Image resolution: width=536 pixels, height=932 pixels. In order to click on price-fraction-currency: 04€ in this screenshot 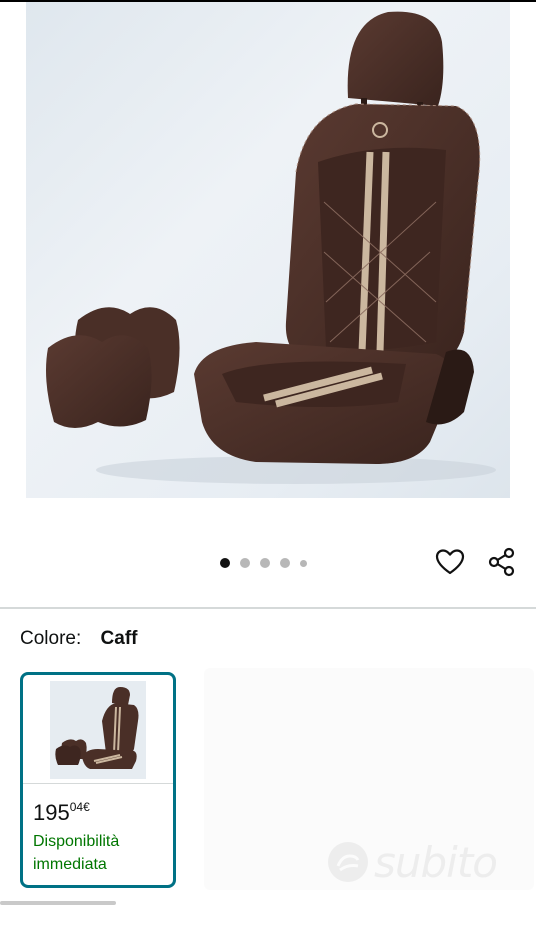, I will do `click(79, 807)`.